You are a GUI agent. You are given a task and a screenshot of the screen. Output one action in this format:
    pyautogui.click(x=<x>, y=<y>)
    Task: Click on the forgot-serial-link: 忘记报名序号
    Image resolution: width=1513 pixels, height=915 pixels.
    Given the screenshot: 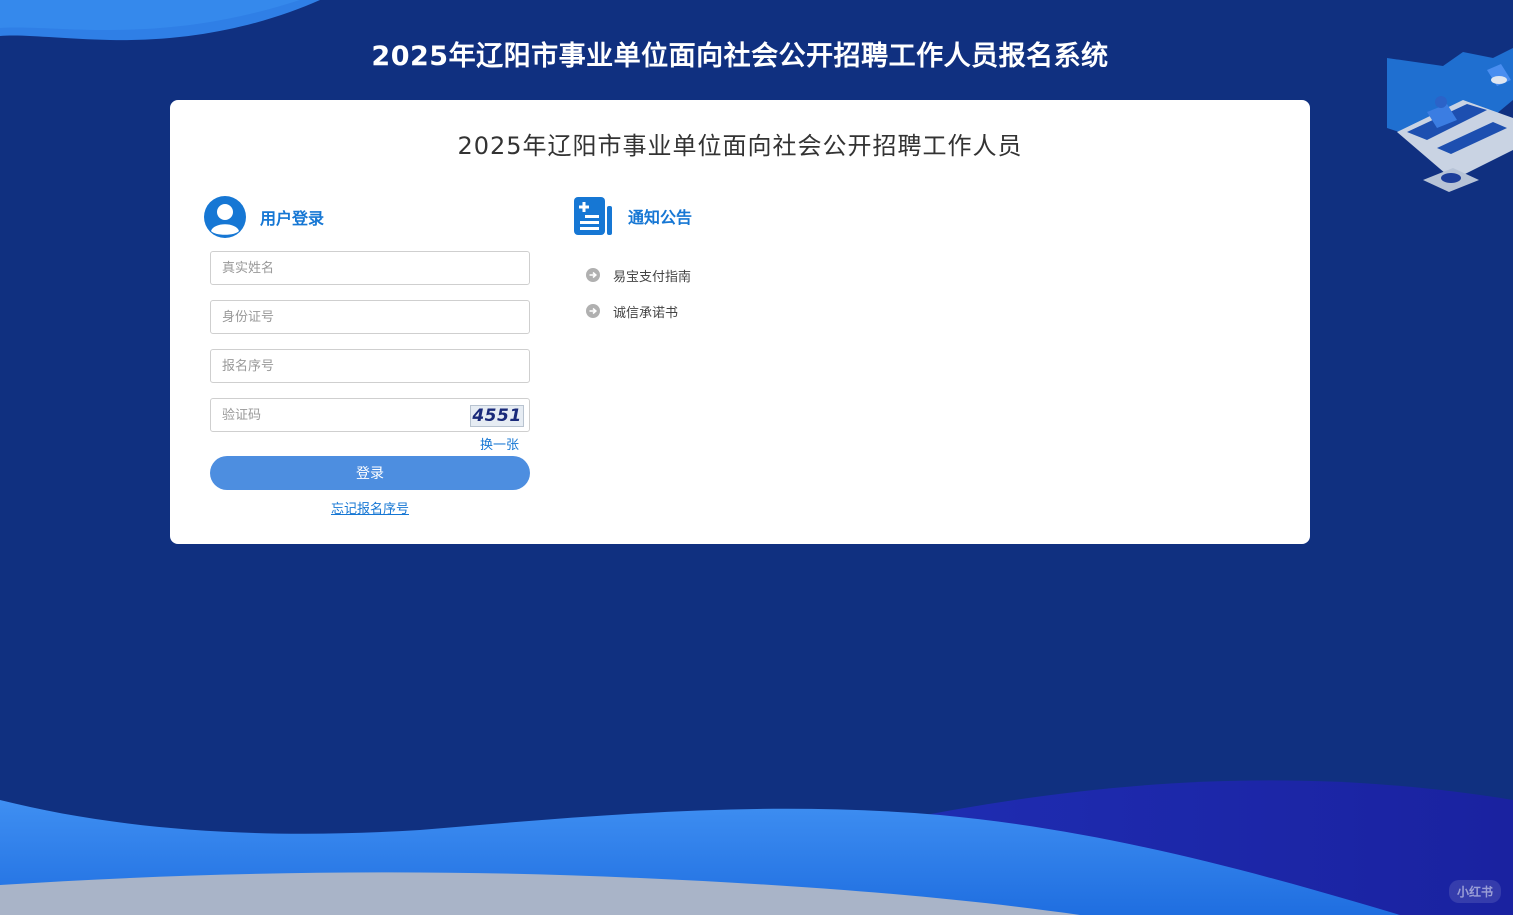 What is the action you would take?
    pyautogui.click(x=370, y=507)
    